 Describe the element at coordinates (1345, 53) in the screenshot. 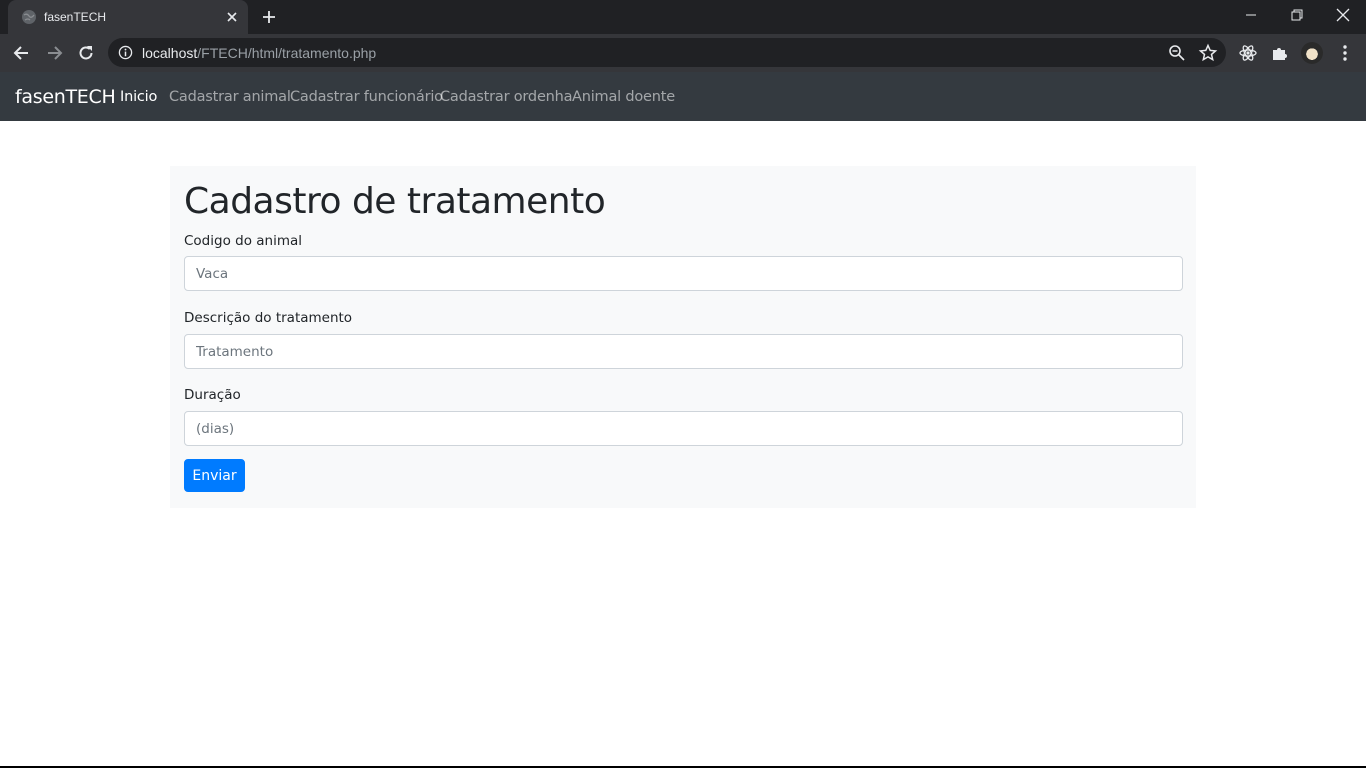

I see `menu-kebab-icon` at that location.